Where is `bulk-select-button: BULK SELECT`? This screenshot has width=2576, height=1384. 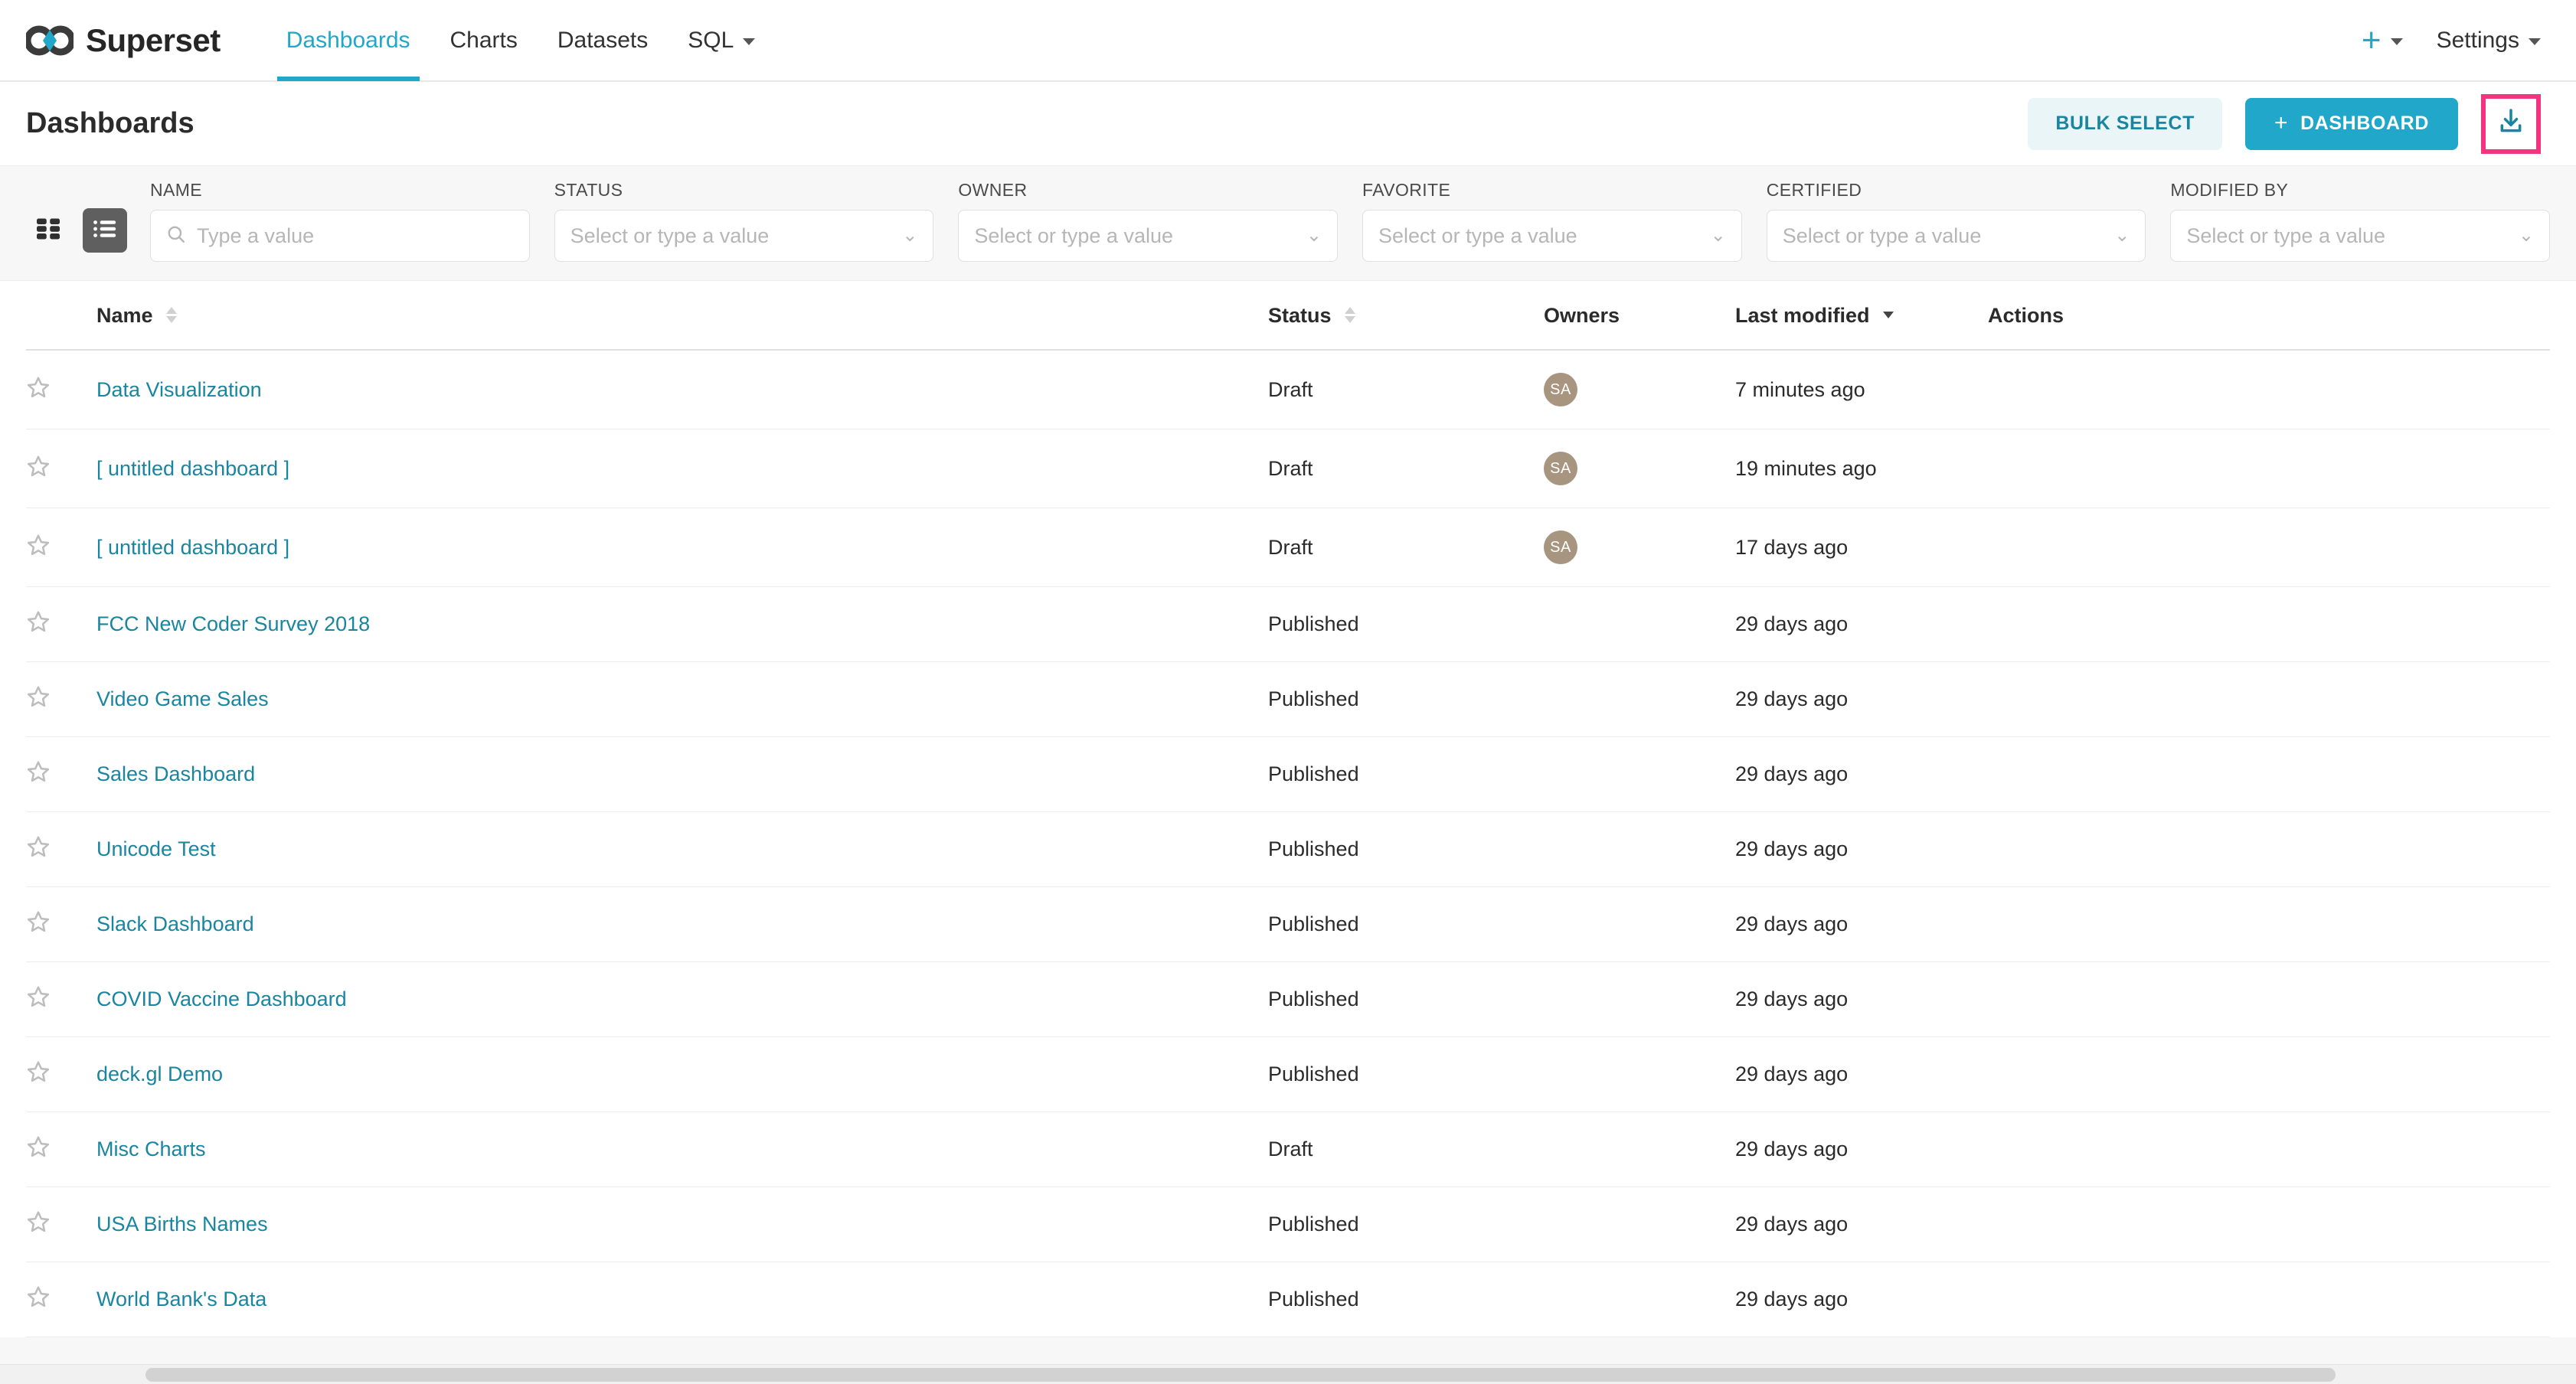 bulk-select-button: BULK SELECT is located at coordinates (2125, 123).